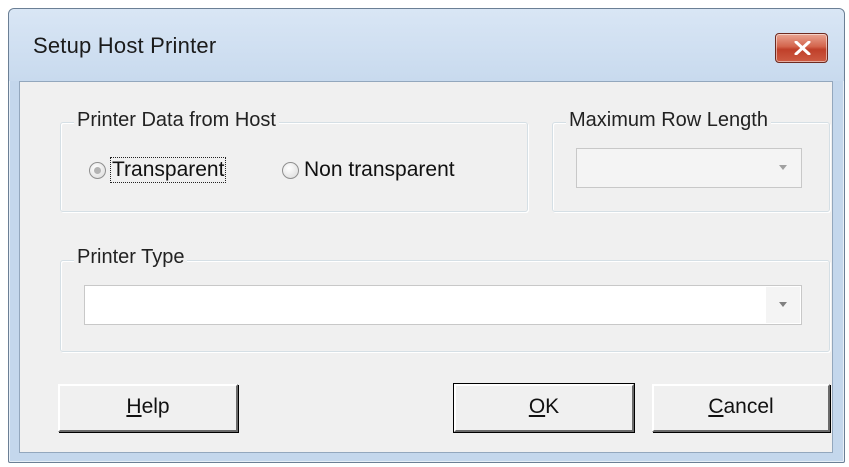 The width and height of the screenshot is (849, 467). What do you see at coordinates (379, 170) in the screenshot?
I see `radio-non-transparent-label: Non transparent` at bounding box center [379, 170].